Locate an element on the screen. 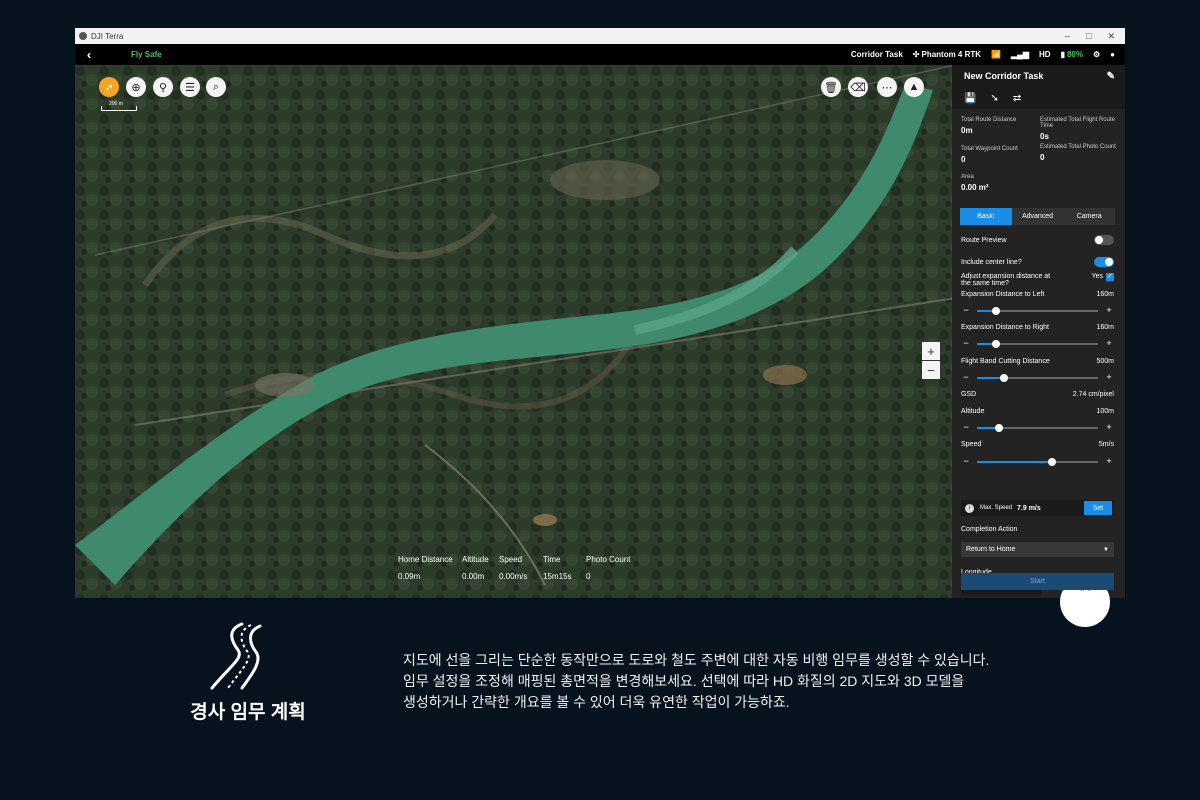  eraser-icon: ⌫ is located at coordinates (858, 87).